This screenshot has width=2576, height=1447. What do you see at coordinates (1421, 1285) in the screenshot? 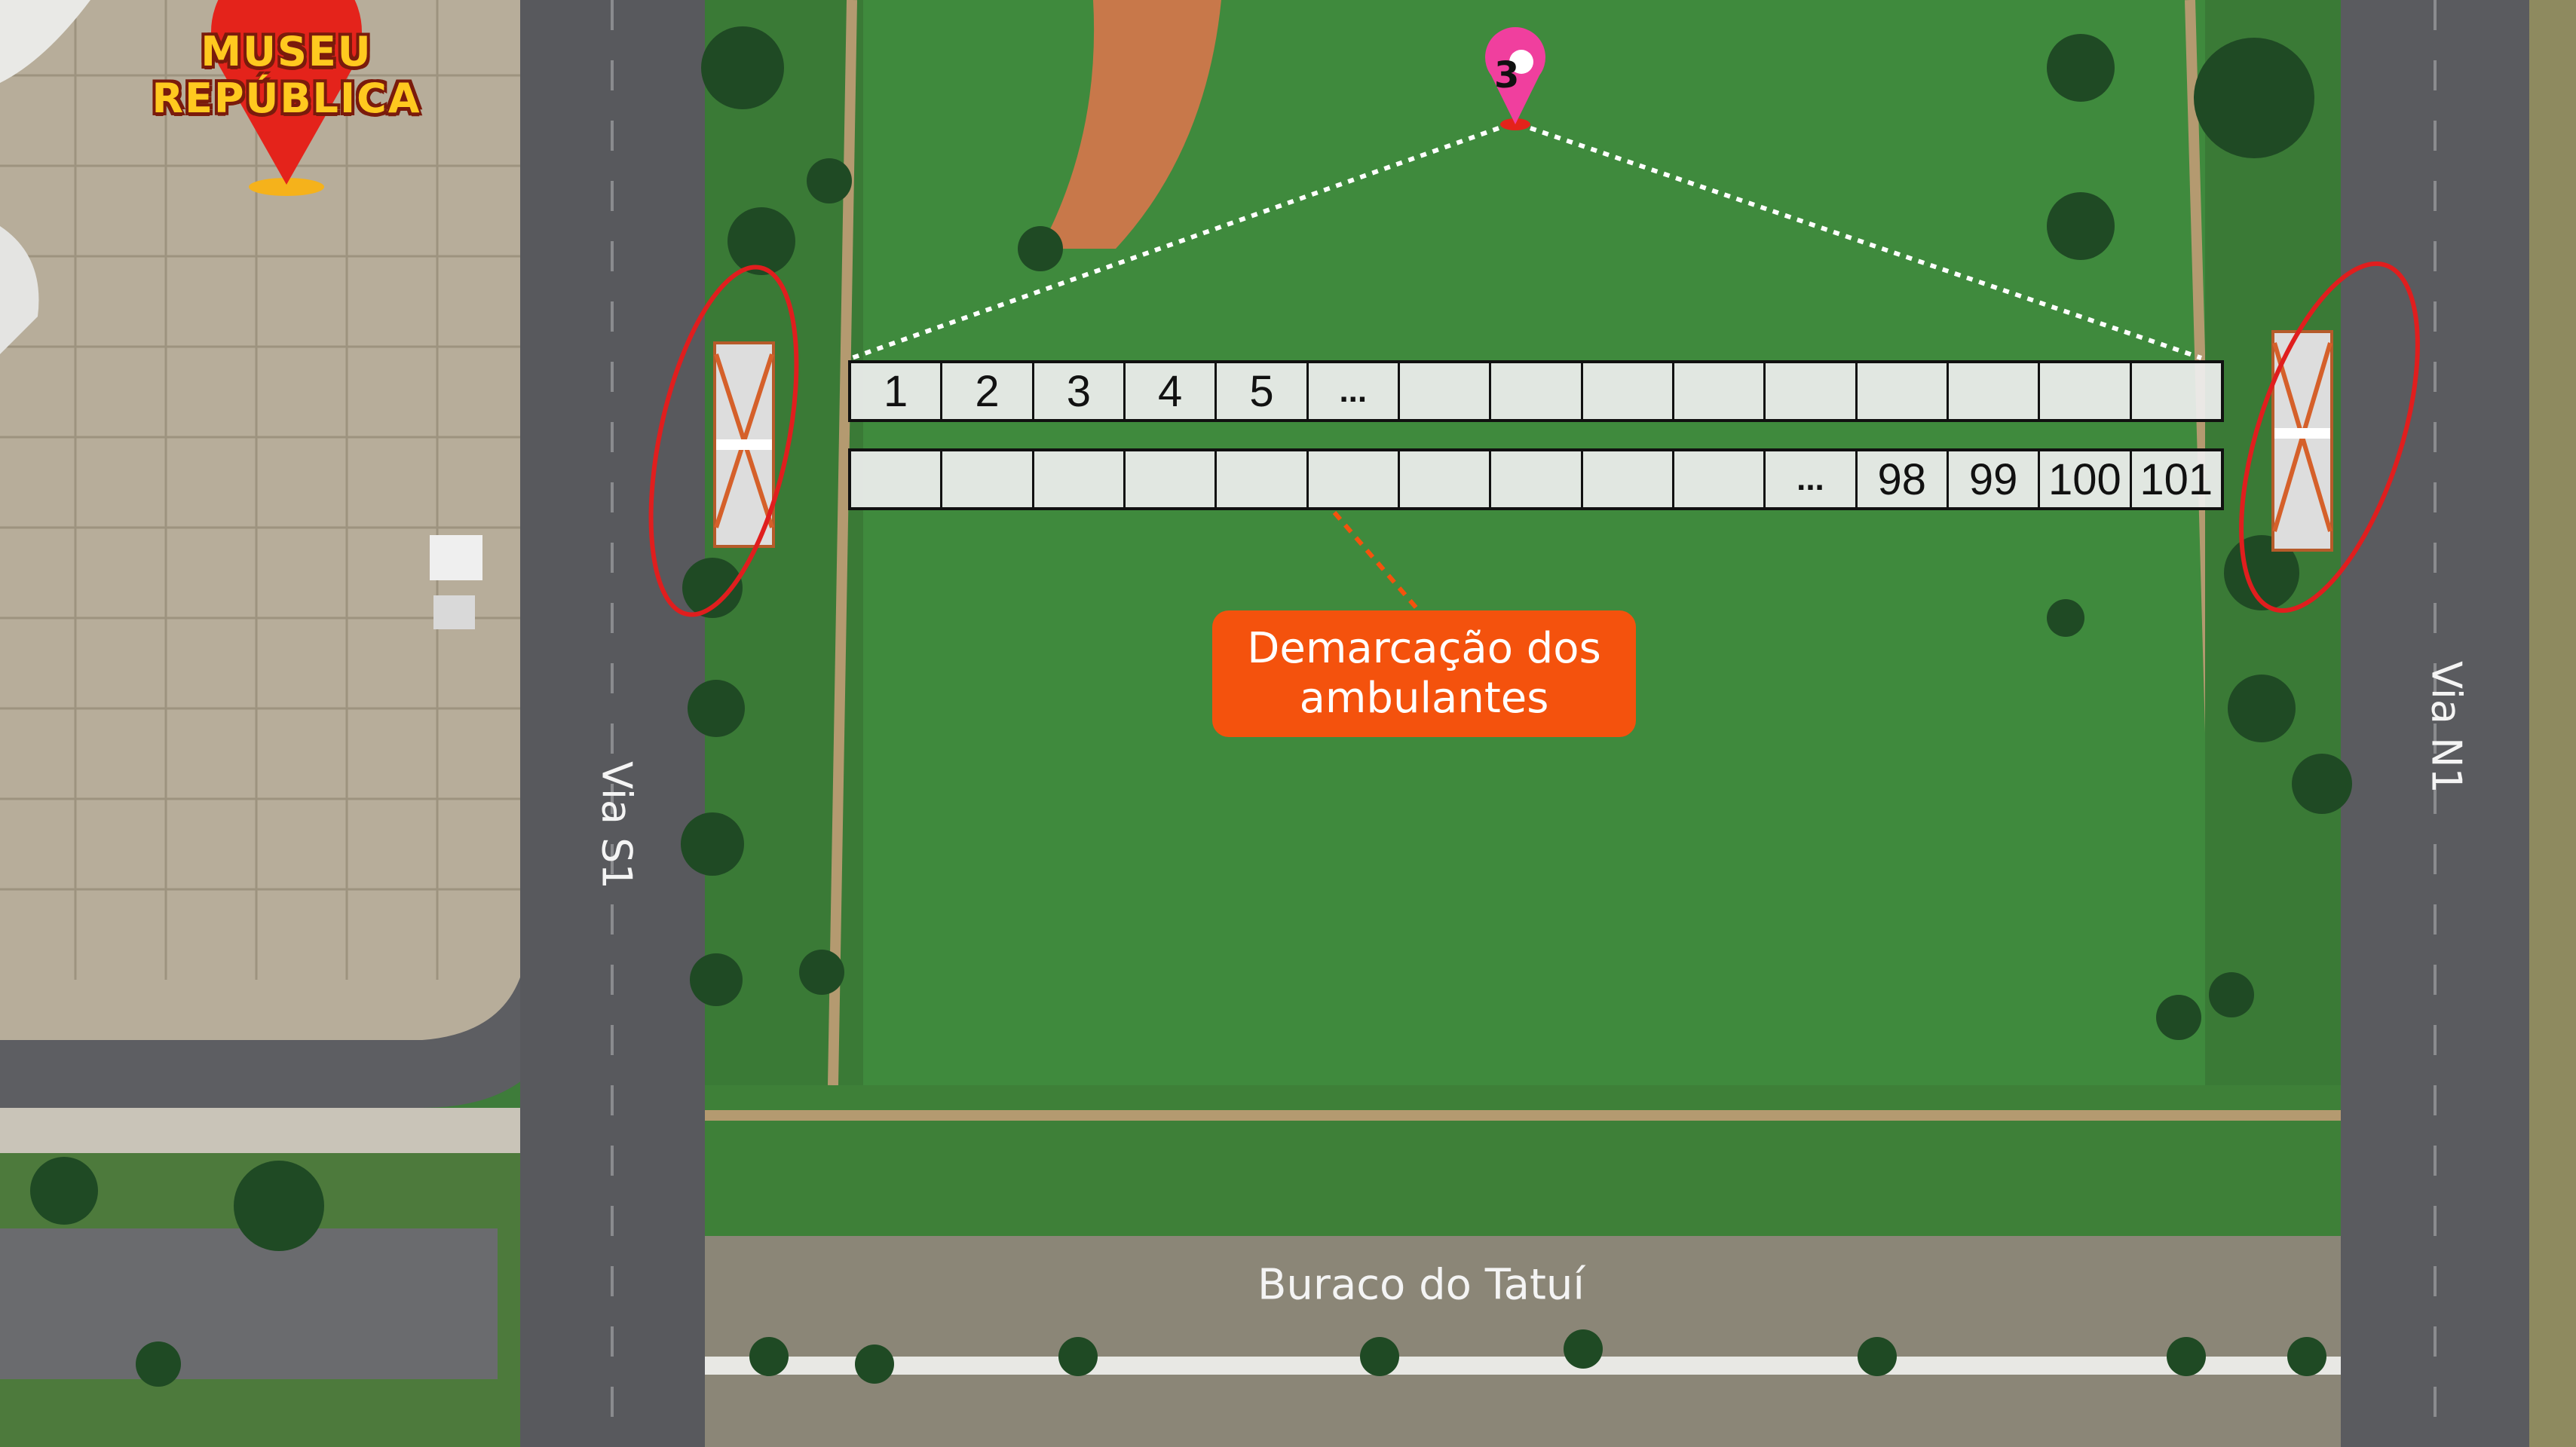
I see `road-label-buraco-do-tatui: Buraco do Tatuí` at bounding box center [1421, 1285].